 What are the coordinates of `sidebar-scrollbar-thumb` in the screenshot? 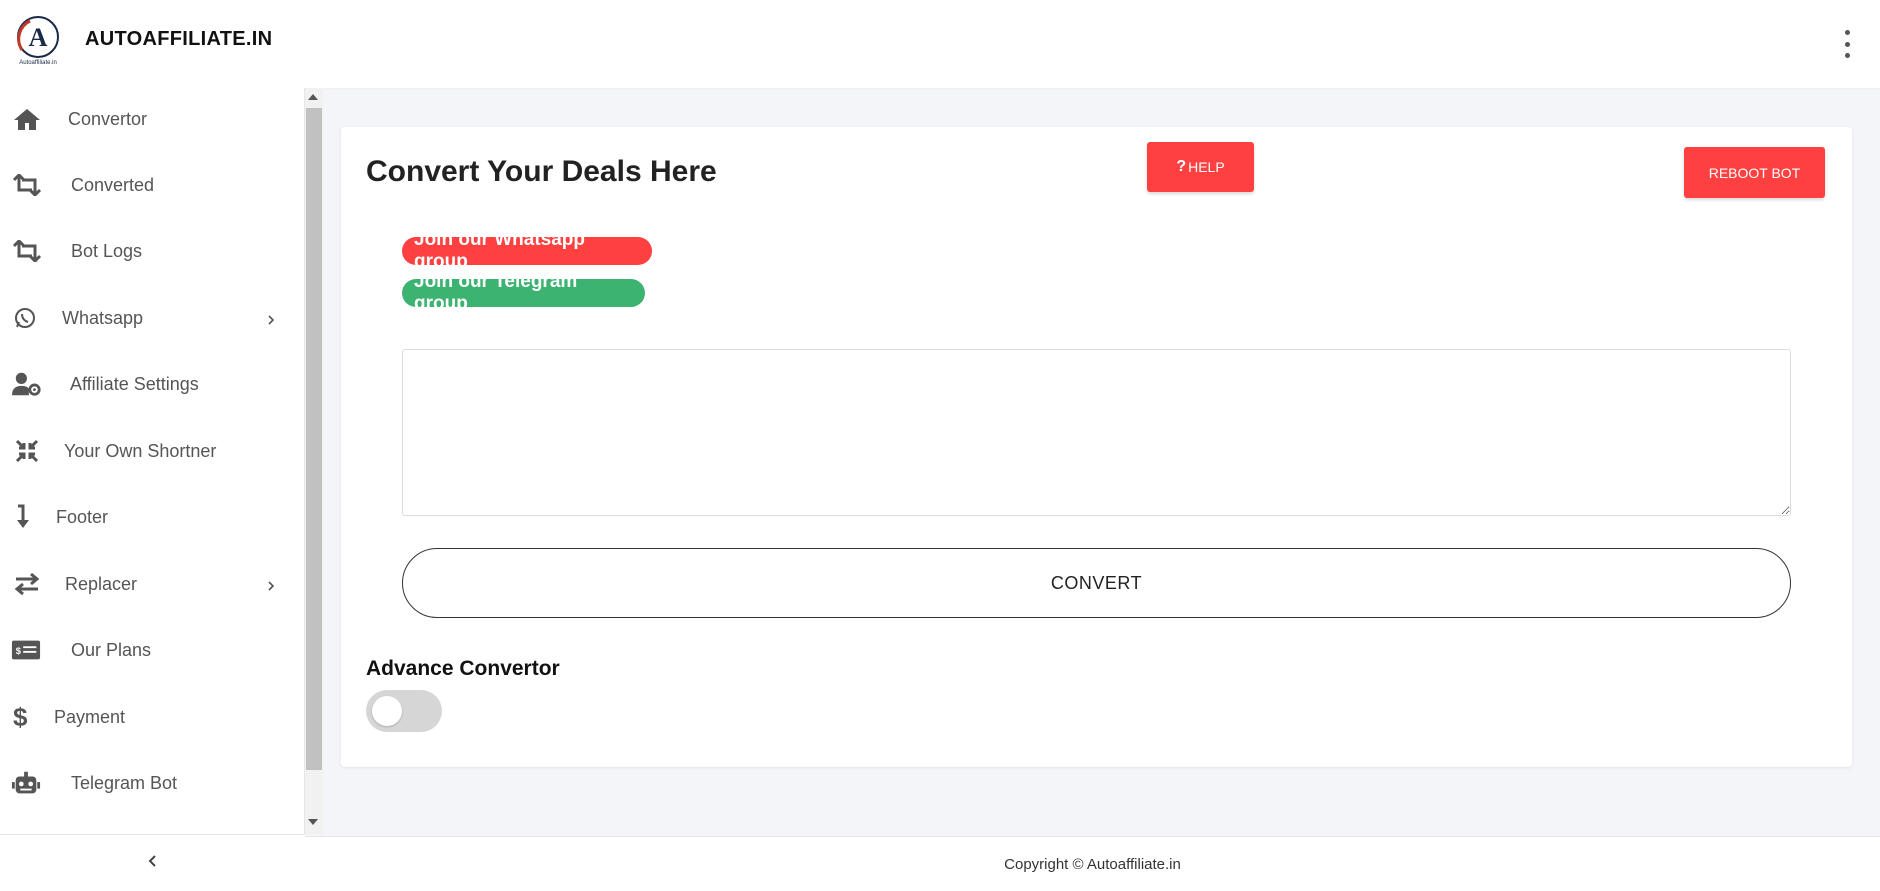 It's located at (314, 439).